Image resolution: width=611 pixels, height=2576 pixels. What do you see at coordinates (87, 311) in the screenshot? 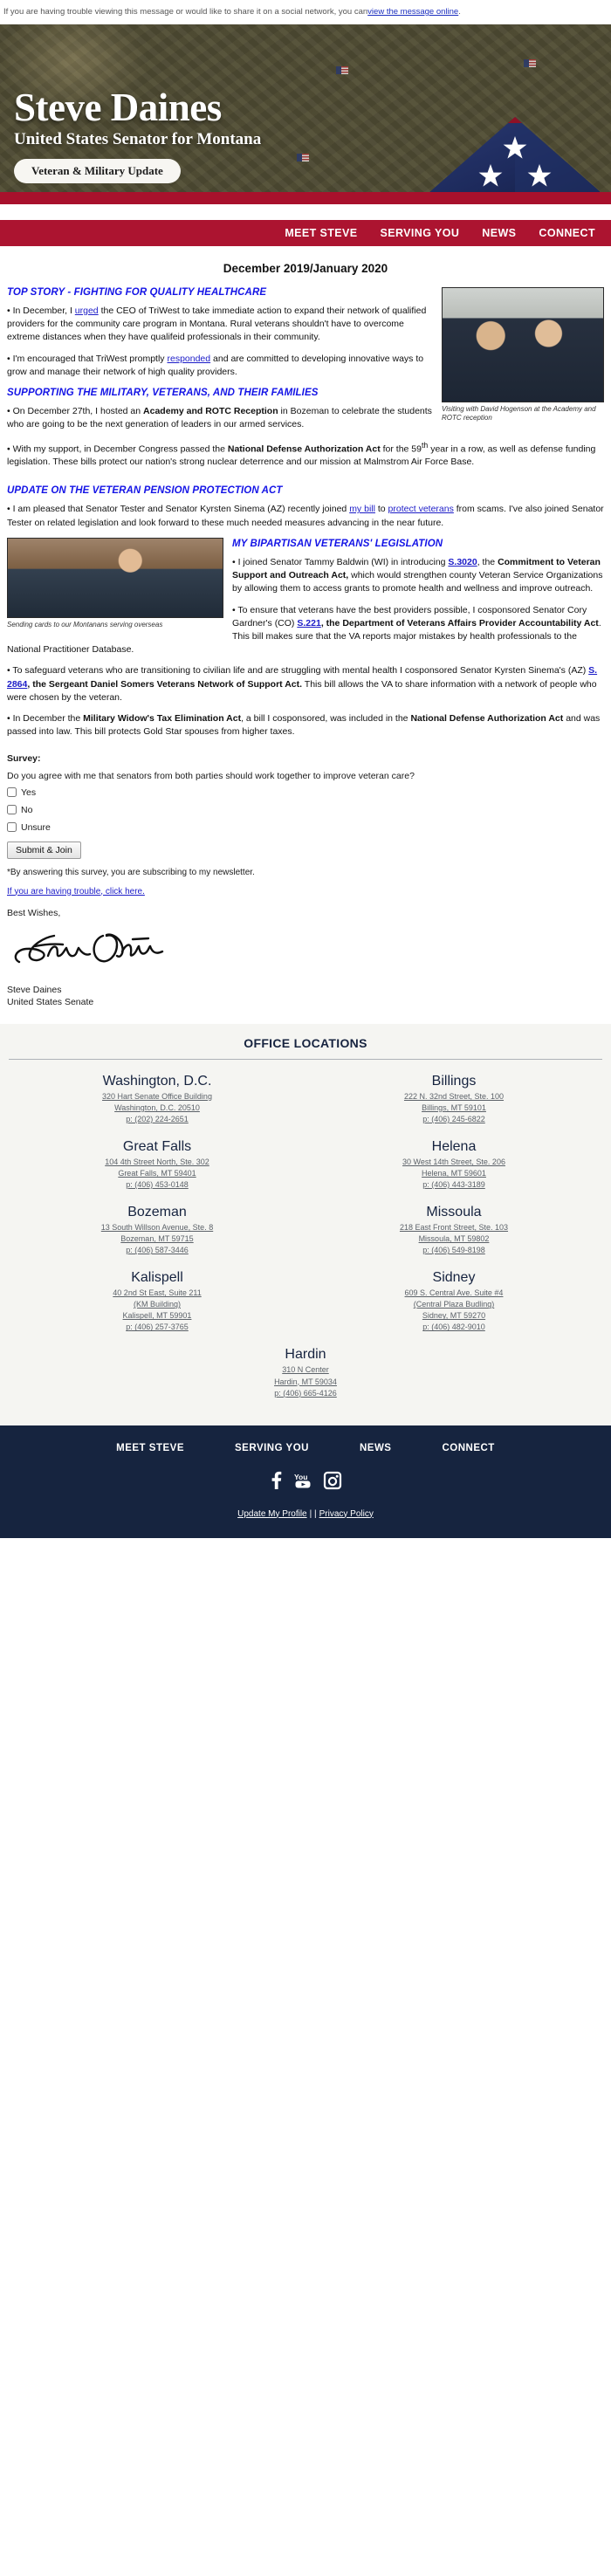
I see `urged-link: urged` at bounding box center [87, 311].